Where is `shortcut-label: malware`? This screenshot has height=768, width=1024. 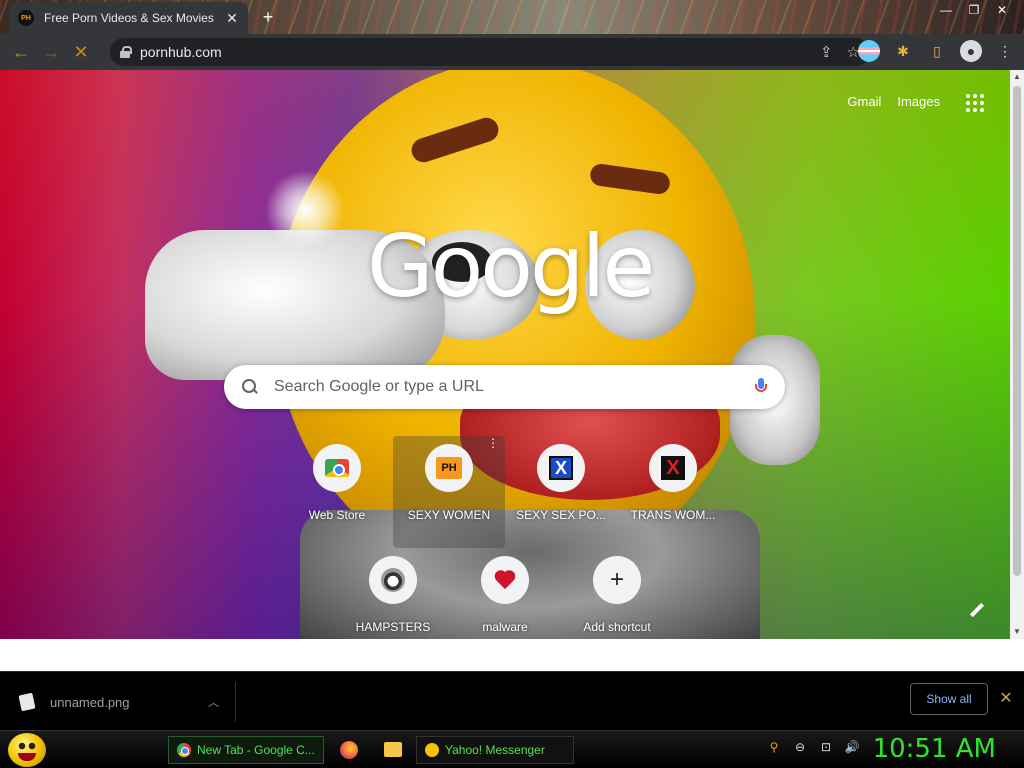
shortcut-label: malware is located at coordinates (505, 627).